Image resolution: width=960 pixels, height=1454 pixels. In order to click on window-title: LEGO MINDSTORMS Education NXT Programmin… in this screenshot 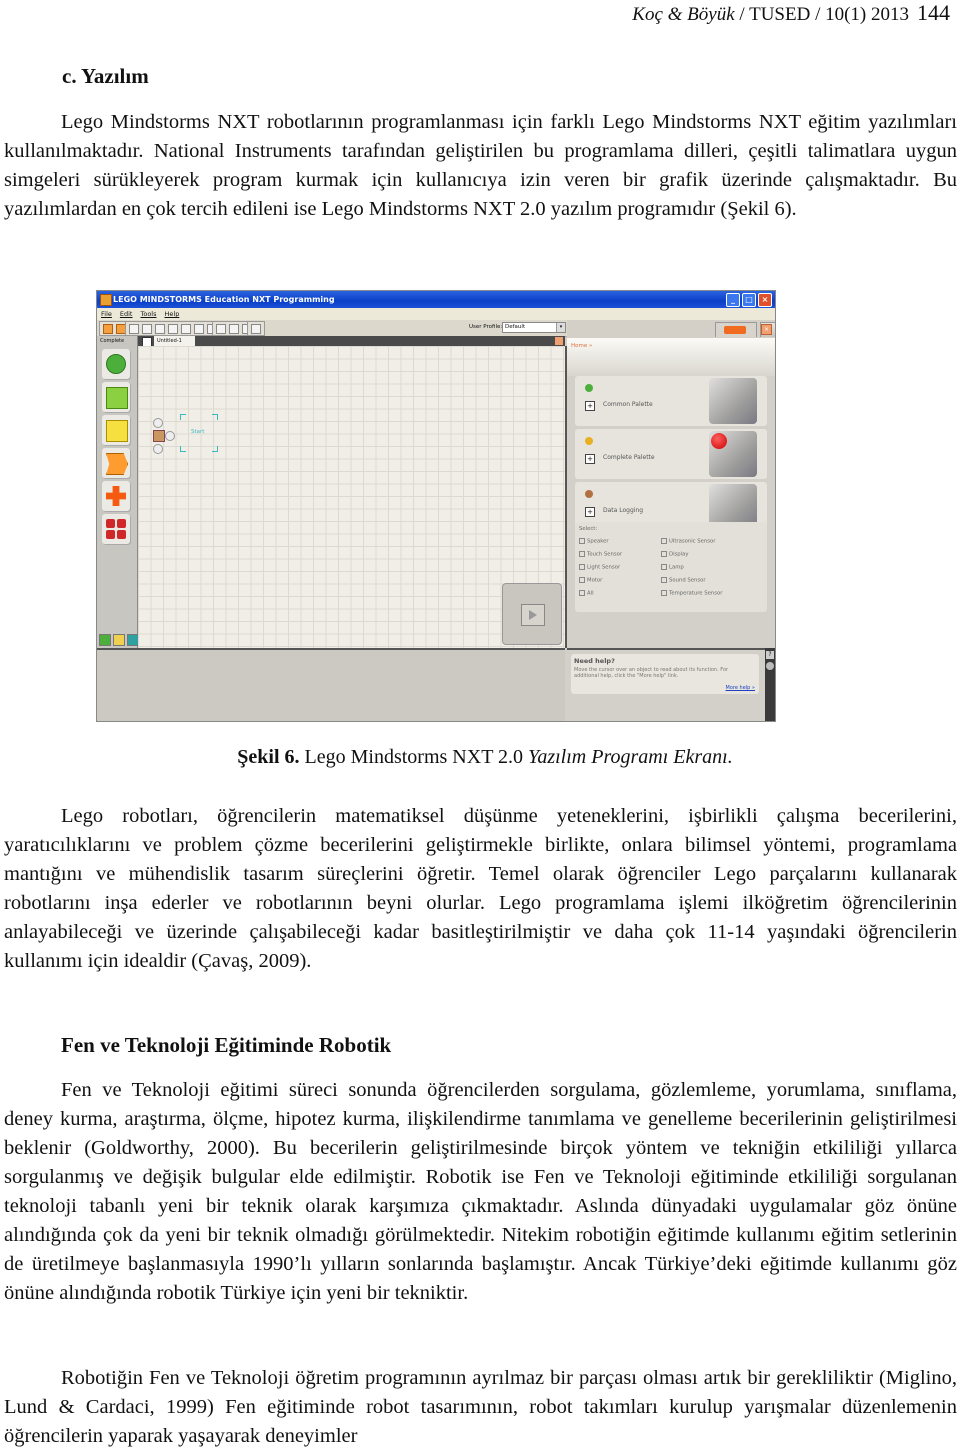, I will do `click(224, 299)`.